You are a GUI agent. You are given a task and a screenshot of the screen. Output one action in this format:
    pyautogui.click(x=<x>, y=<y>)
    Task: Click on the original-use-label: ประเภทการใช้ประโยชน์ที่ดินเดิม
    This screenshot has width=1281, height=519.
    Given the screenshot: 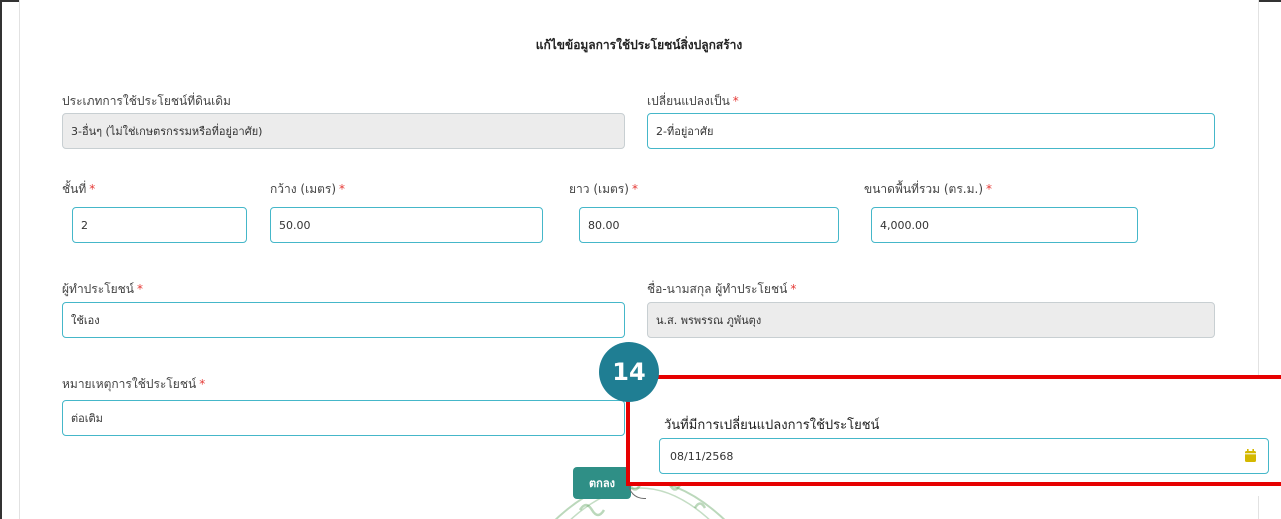 What is the action you would take?
    pyautogui.click(x=146, y=101)
    